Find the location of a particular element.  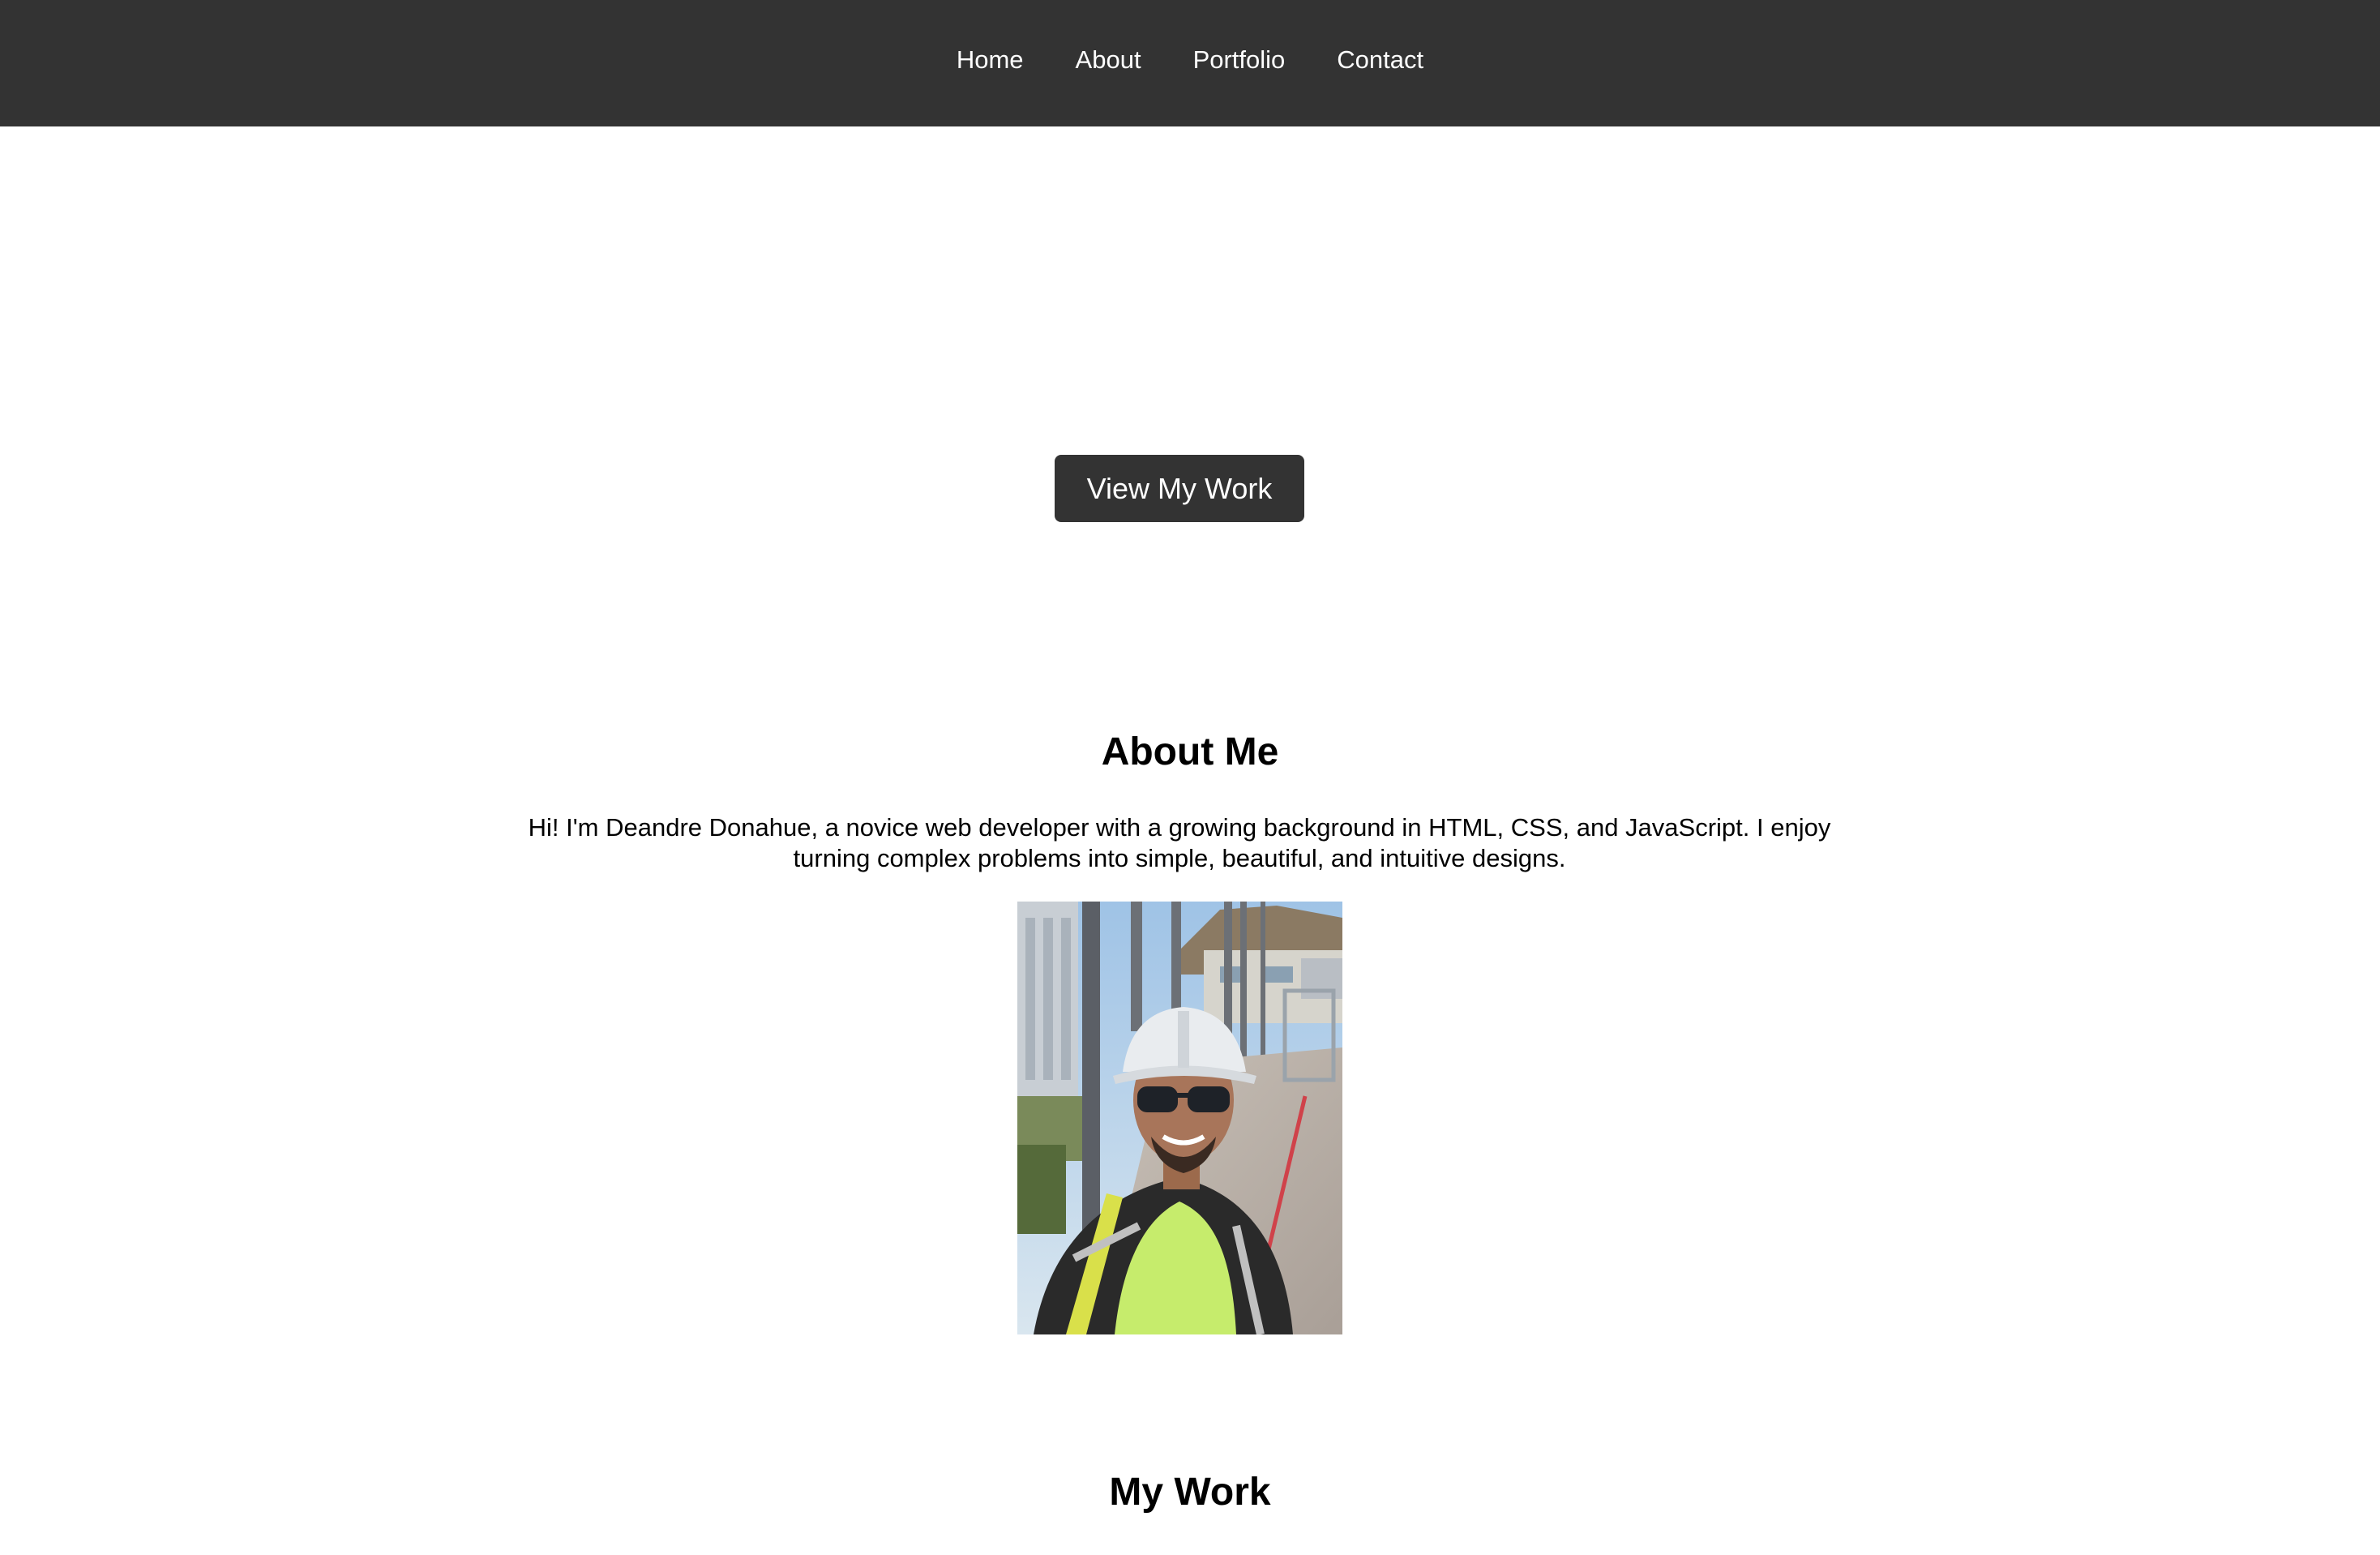

profile-photo-image is located at coordinates (1179, 1118).